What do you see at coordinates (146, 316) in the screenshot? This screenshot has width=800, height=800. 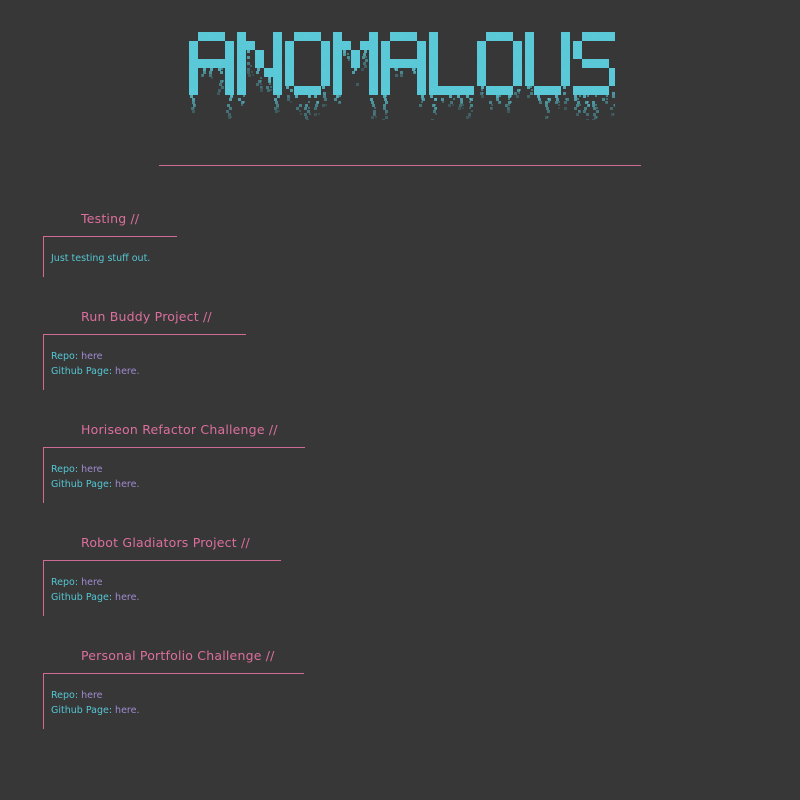 I see `post-title: Run Buddy Project //` at bounding box center [146, 316].